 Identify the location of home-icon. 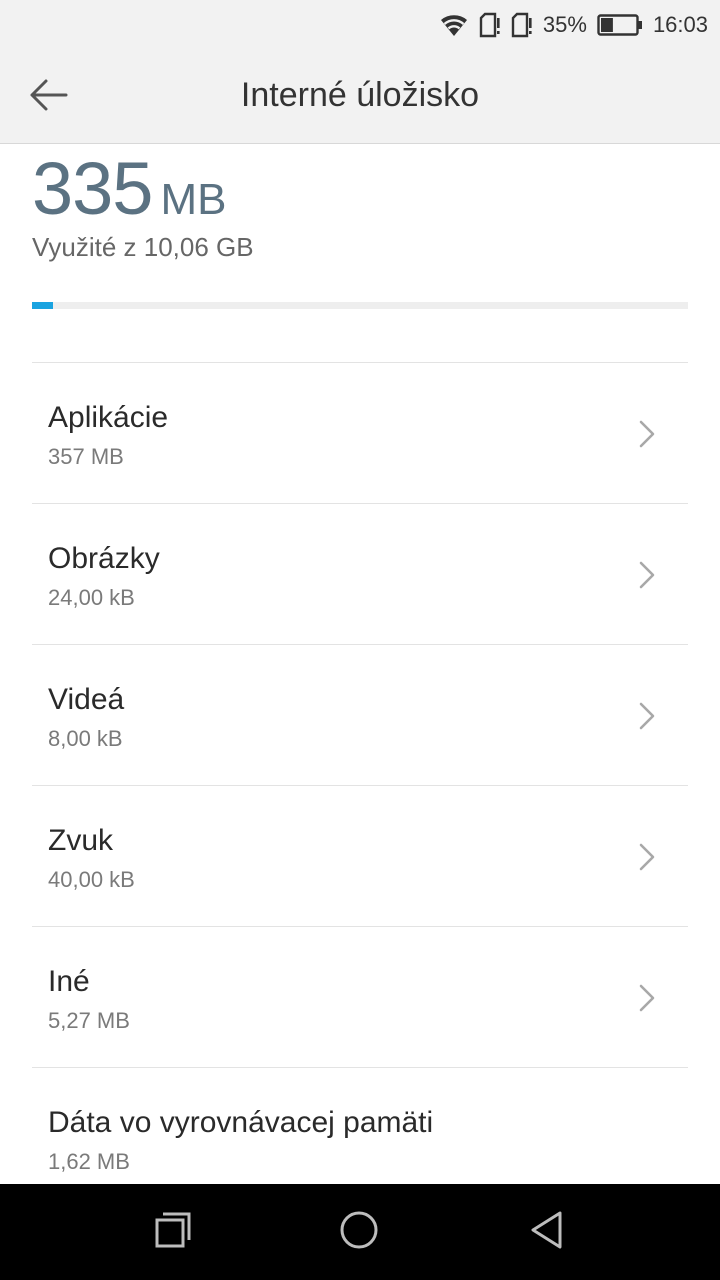
(359, 1232).